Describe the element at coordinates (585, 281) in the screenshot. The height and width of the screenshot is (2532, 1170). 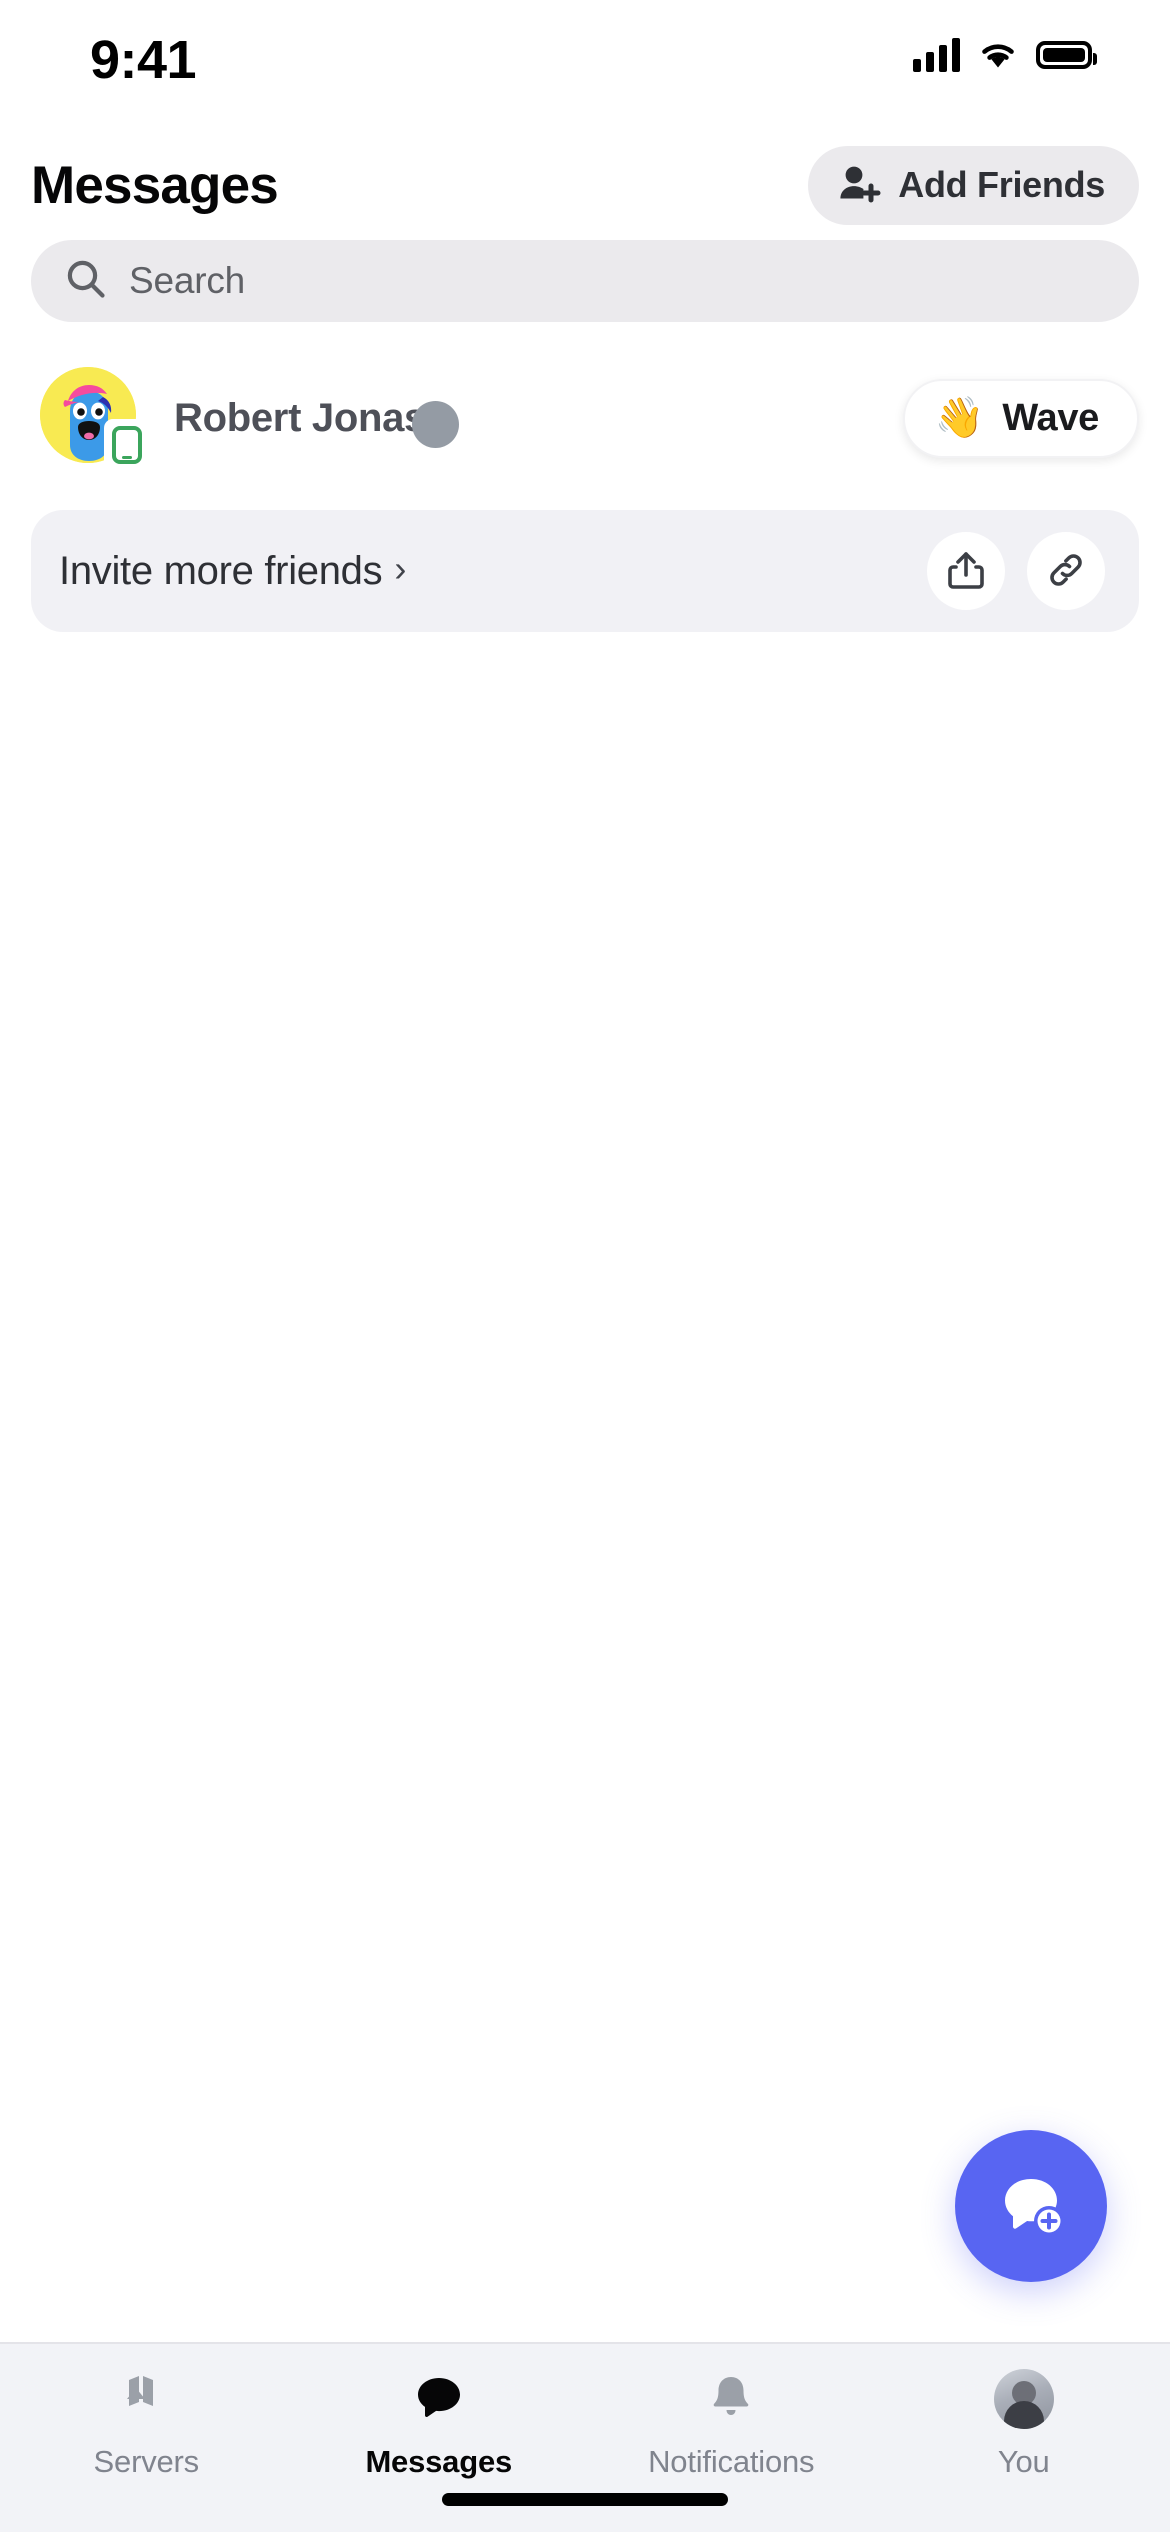
I see `search-input: Search` at that location.